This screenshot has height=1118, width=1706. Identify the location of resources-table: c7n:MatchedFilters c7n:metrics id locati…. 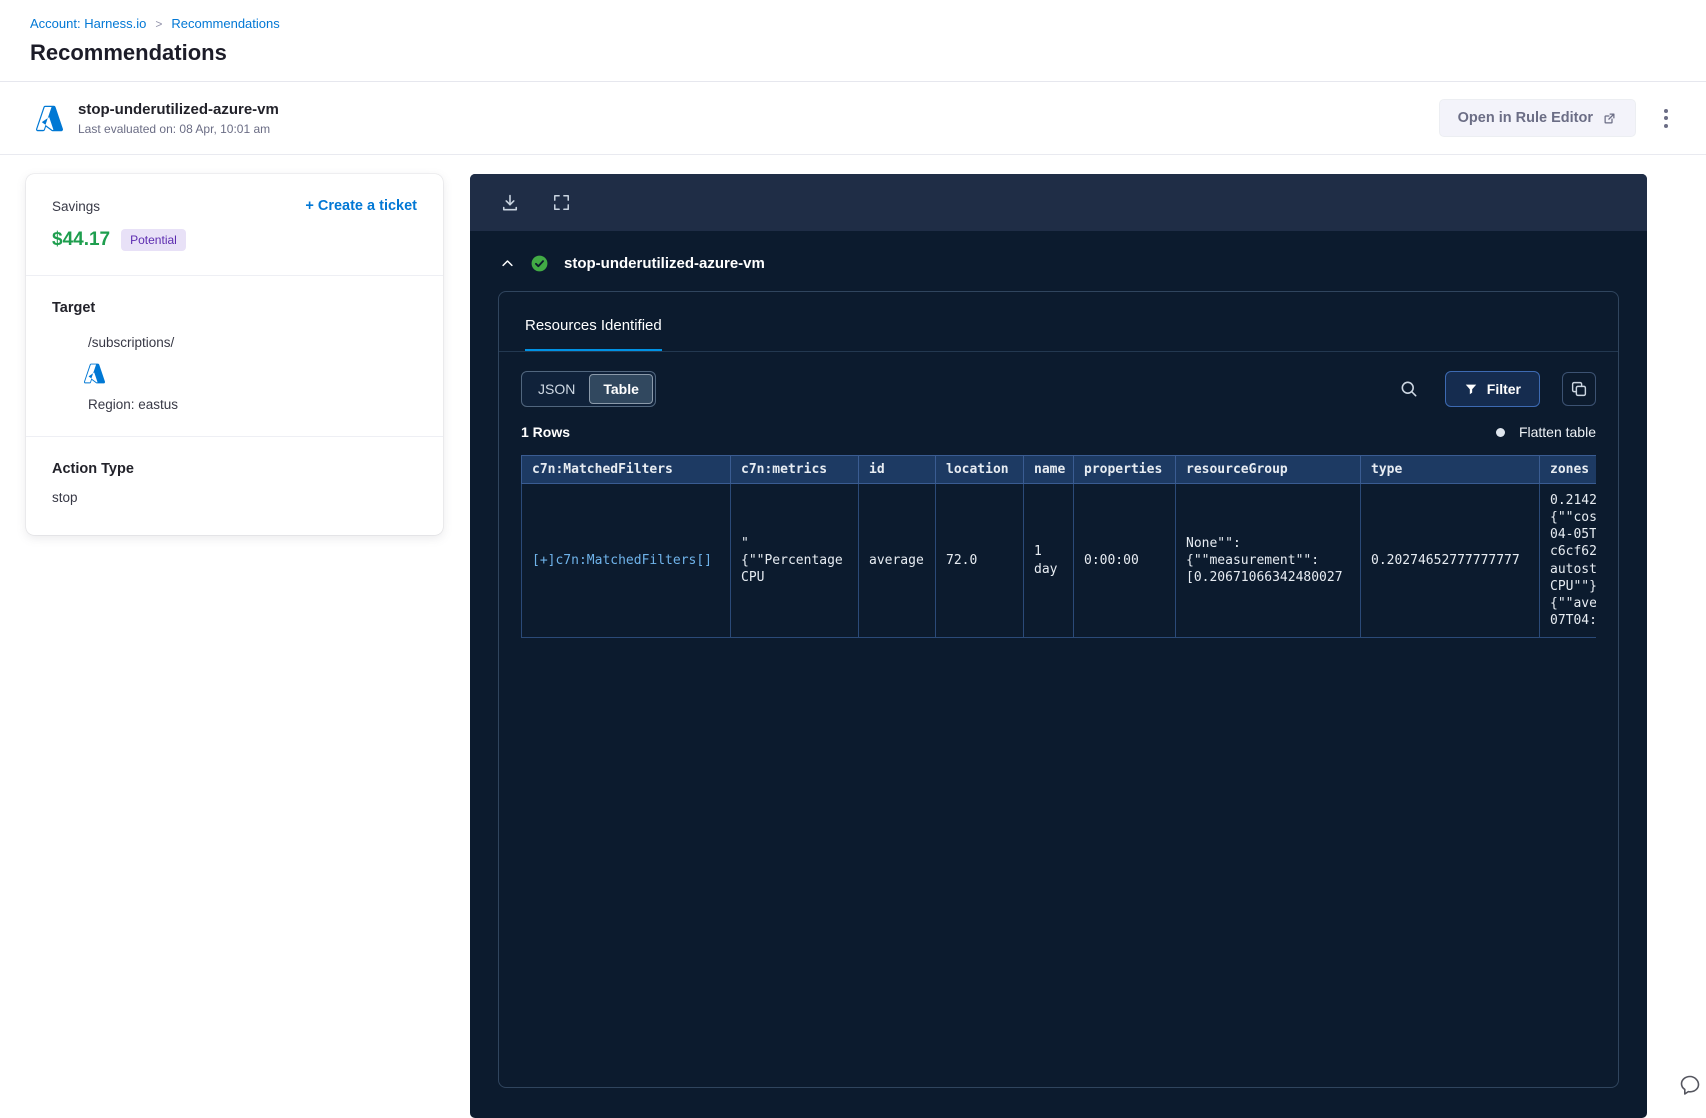
(1058, 547).